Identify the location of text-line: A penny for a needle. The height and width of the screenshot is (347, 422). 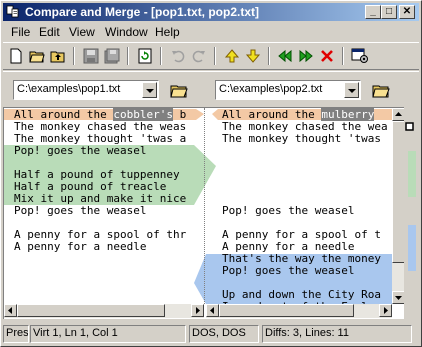
(75, 247).